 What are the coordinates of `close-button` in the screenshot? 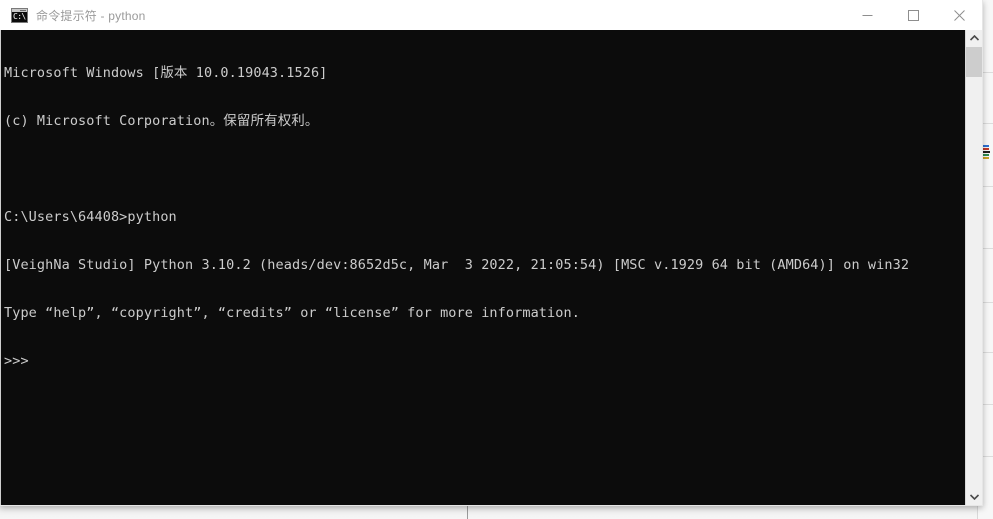 It's located at (959, 15).